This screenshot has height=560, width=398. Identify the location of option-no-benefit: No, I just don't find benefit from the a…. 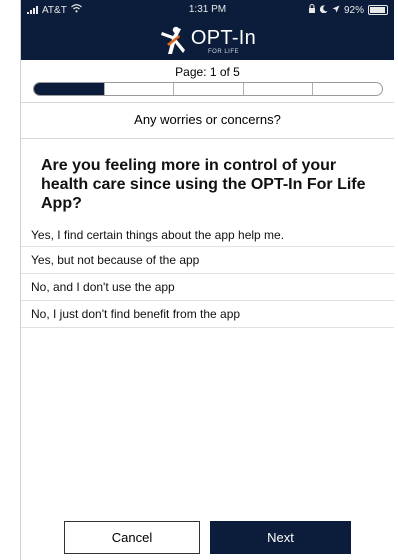
(207, 314).